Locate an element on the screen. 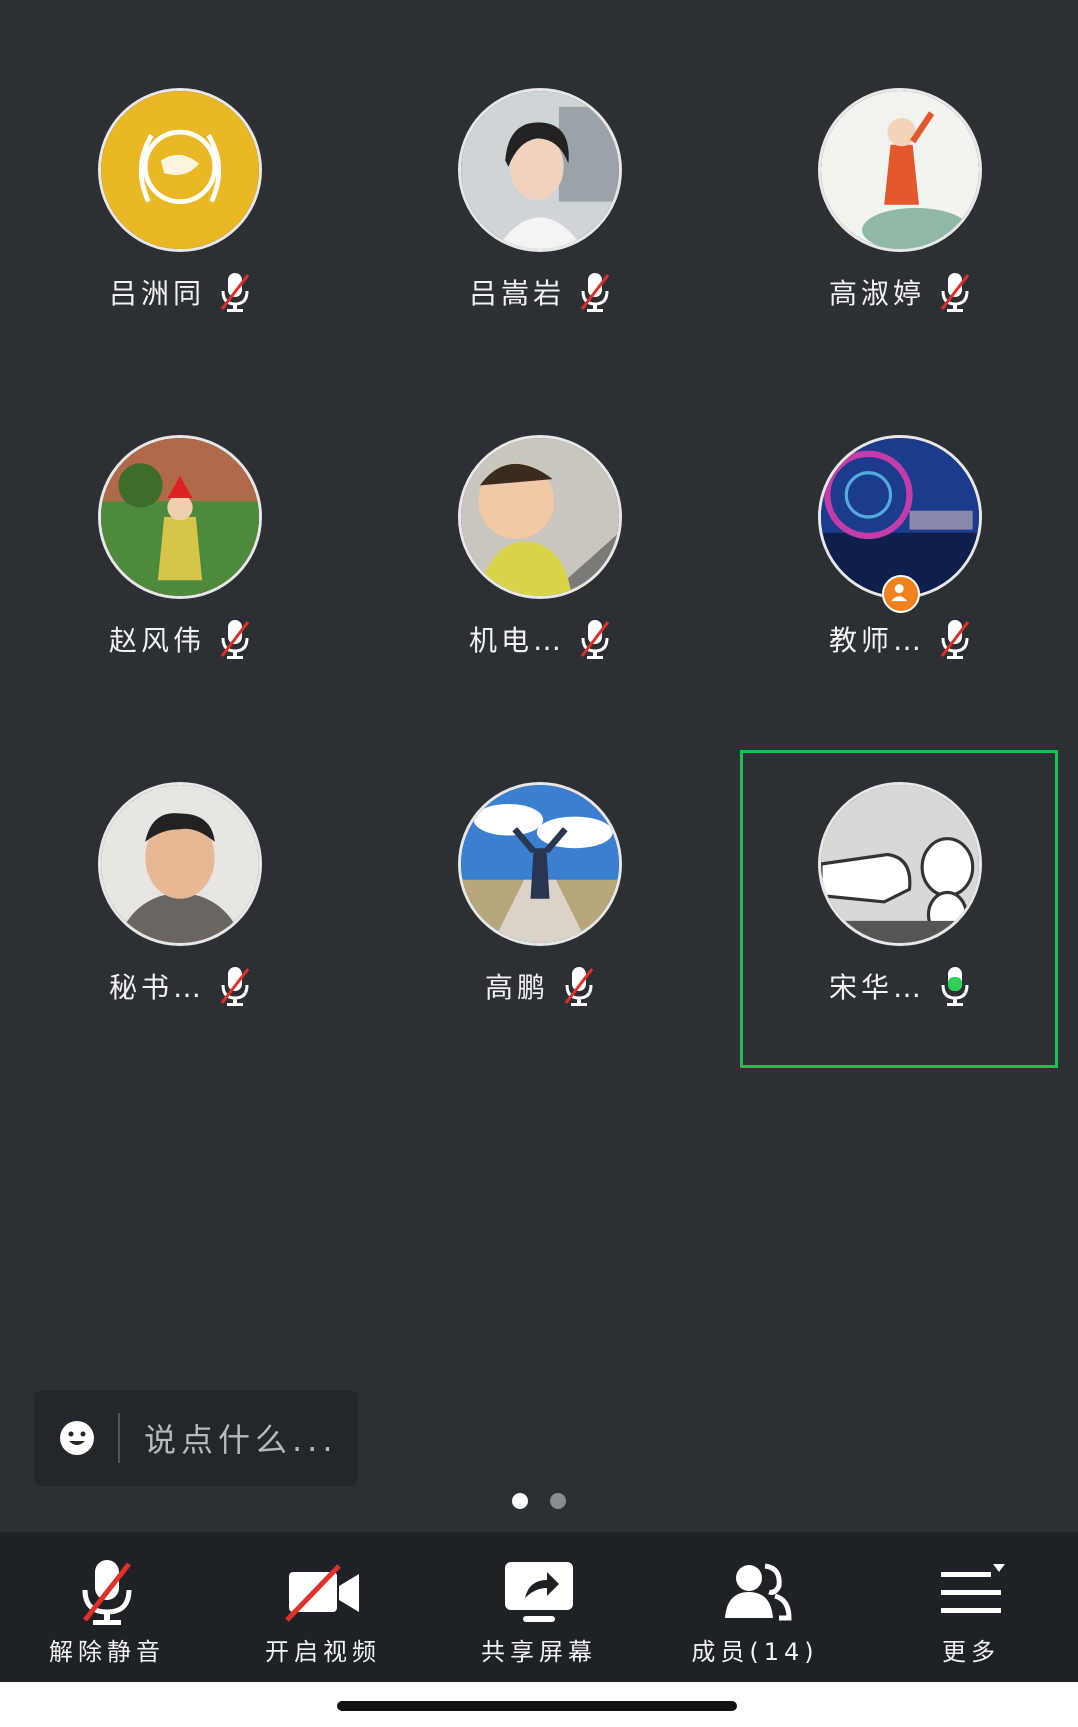 This screenshot has width=1078, height=1727. participant-name-row: 吕洲同 is located at coordinates (180, 292).